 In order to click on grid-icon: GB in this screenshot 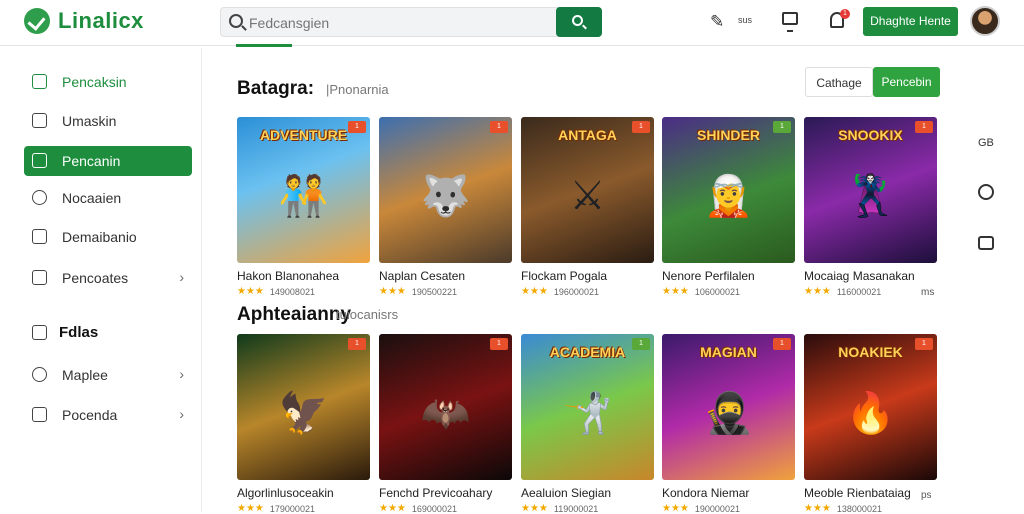, I will do `click(986, 143)`.